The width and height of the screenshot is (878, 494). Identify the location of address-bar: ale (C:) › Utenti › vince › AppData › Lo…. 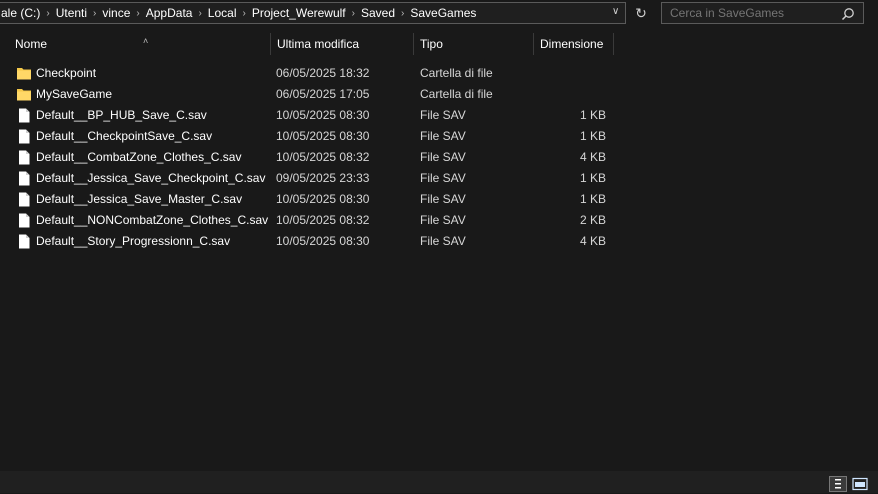
(313, 13).